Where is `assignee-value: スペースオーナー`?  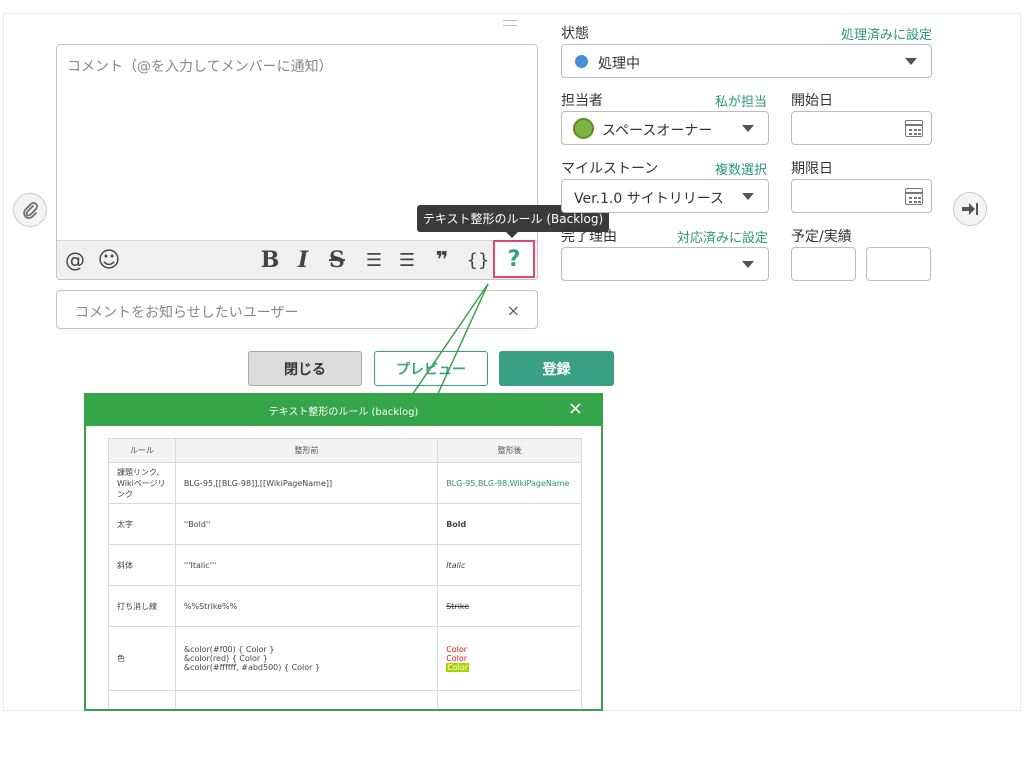
assignee-value: スペースオーナー is located at coordinates (657, 131).